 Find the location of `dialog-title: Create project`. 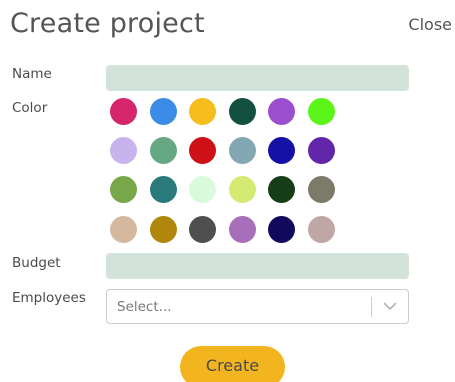

dialog-title: Create project is located at coordinates (107, 23).